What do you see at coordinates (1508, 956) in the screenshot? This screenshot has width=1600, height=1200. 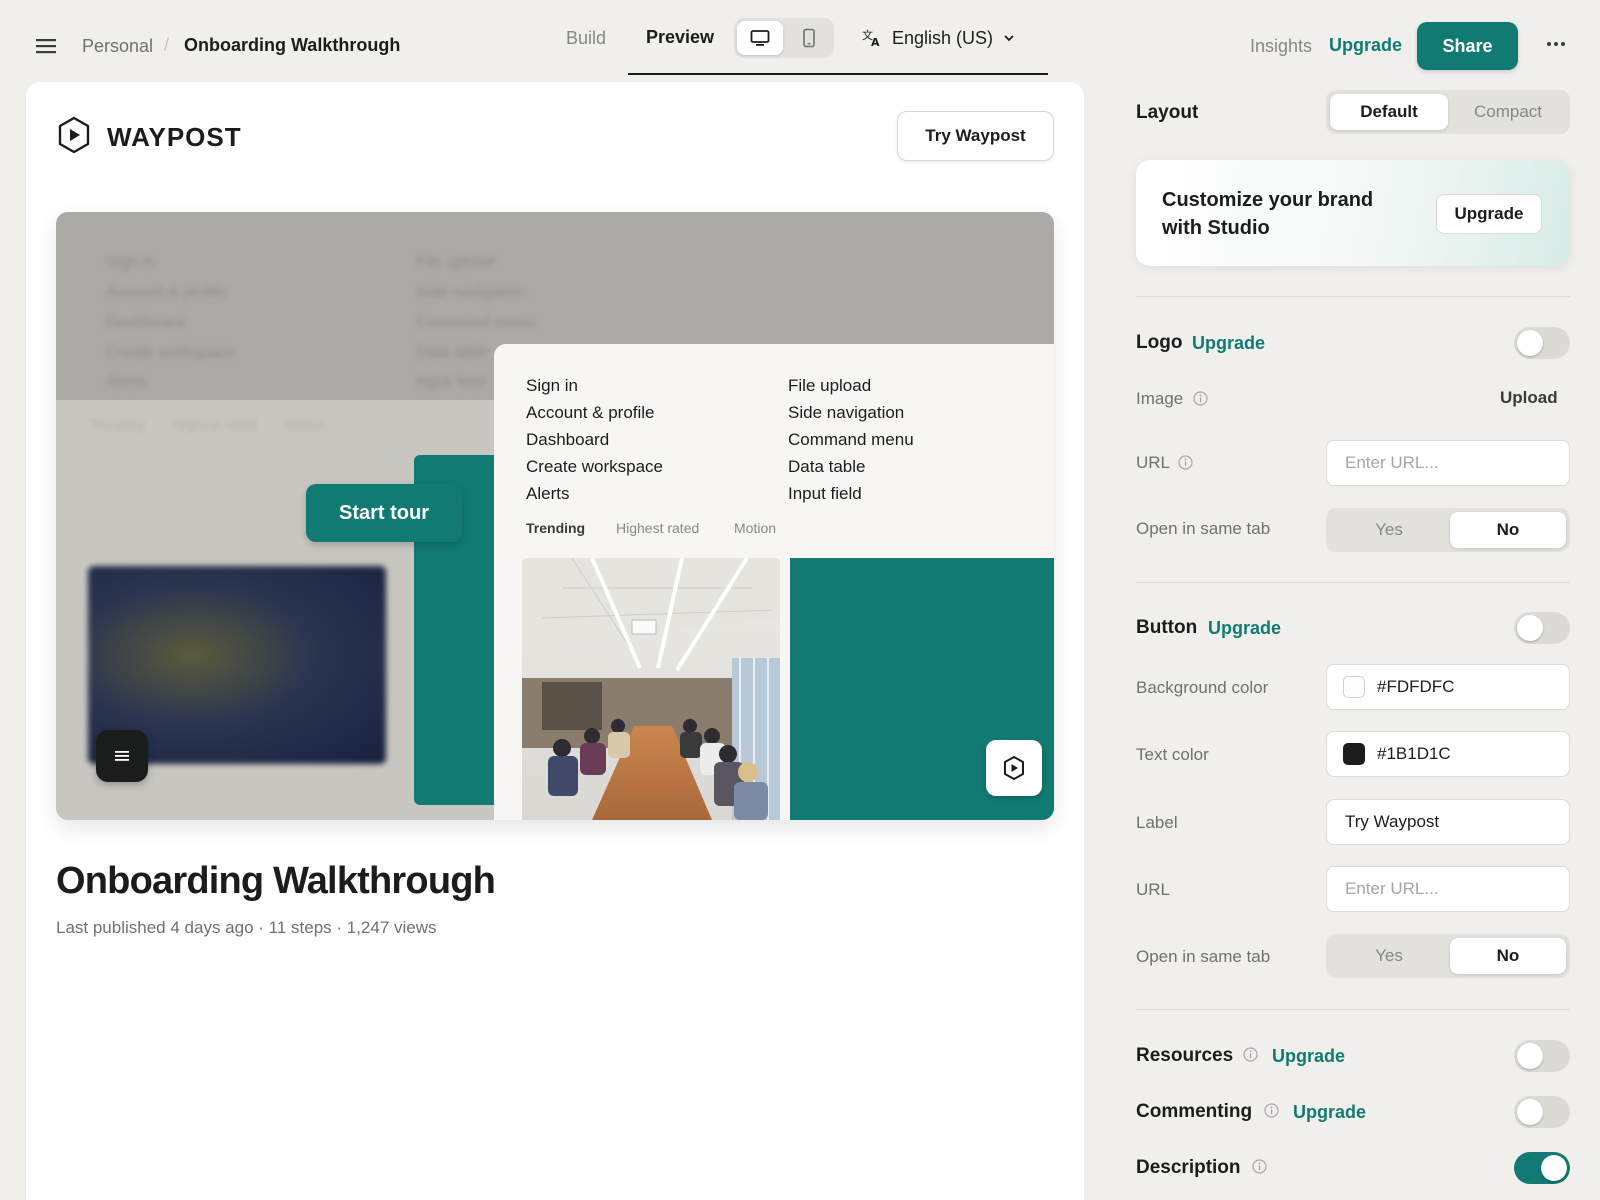 I see `button-same-tab-no: No` at bounding box center [1508, 956].